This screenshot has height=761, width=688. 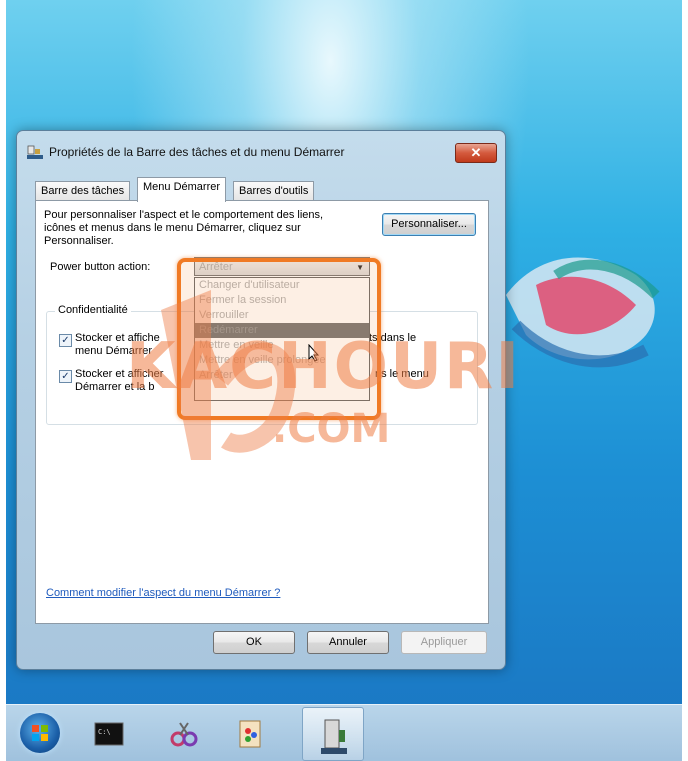 What do you see at coordinates (444, 642) in the screenshot?
I see `apply-button: Appliquer` at bounding box center [444, 642].